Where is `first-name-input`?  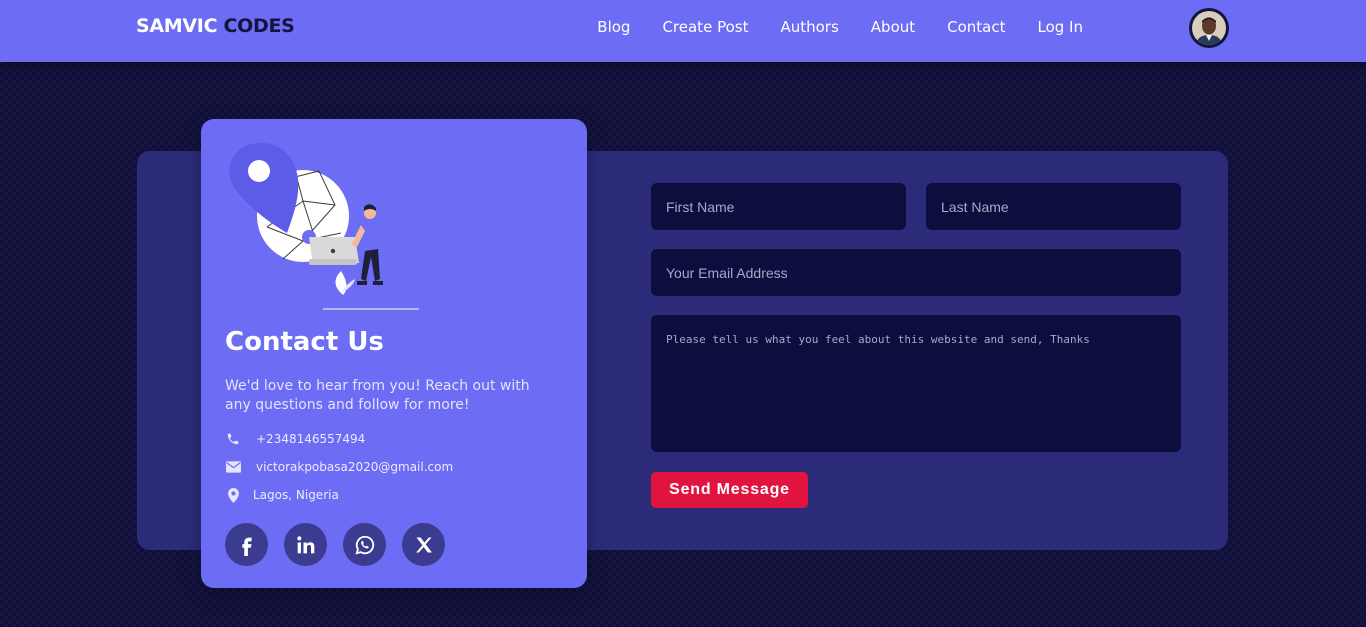
first-name-input is located at coordinates (778, 206).